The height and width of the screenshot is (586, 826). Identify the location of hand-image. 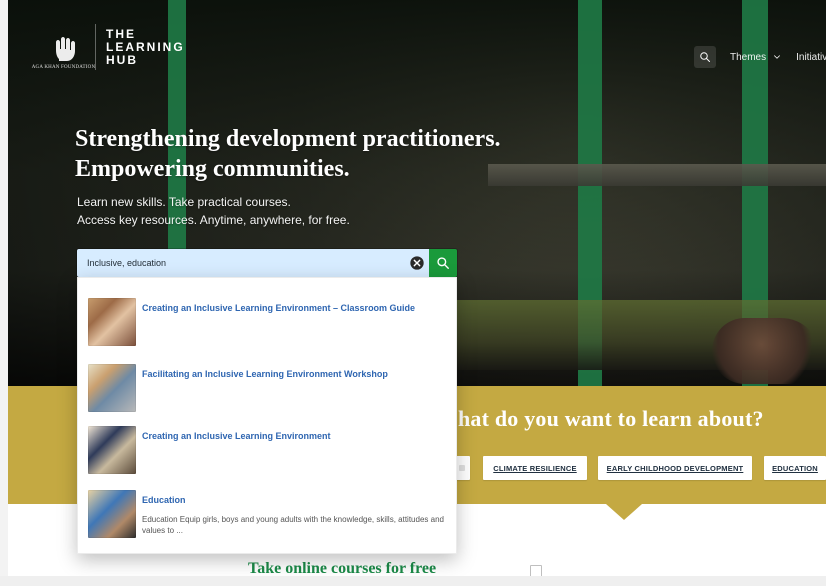
(767, 351).